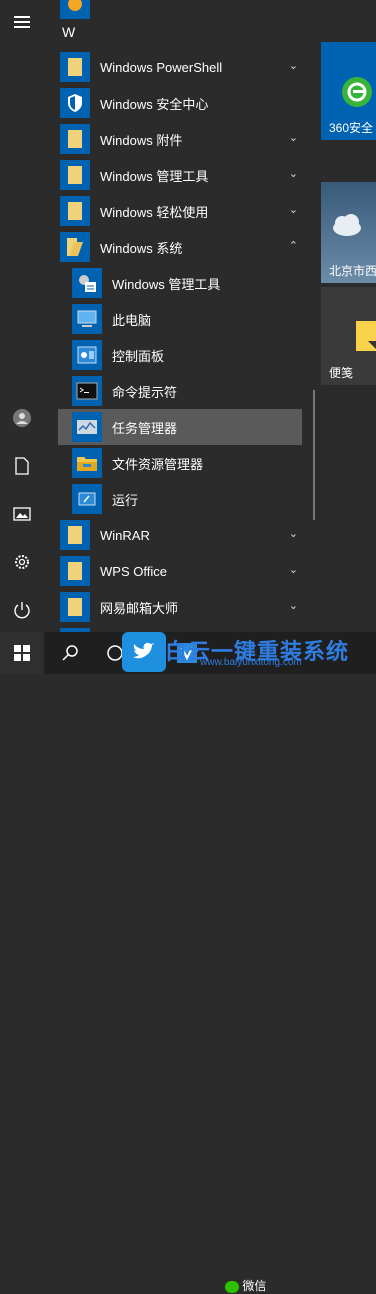 The image size is (376, 1294). I want to click on search-button, so click(70, 653).